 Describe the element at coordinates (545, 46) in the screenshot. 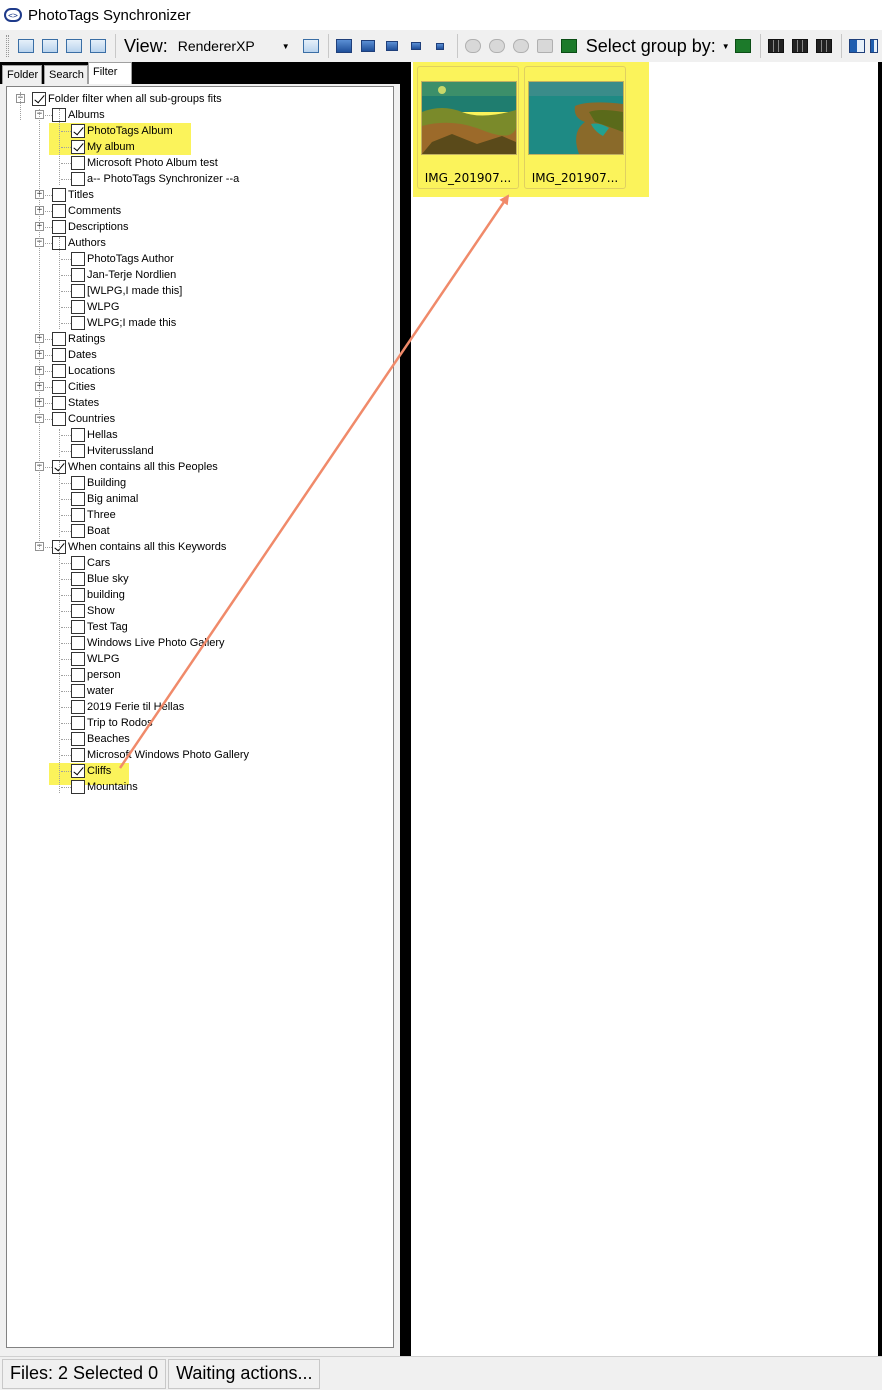

I see `print-icon` at that location.